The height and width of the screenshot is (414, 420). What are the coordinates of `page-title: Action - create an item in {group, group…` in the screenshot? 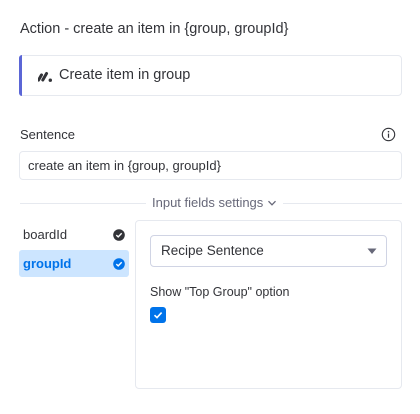 It's located at (154, 29).